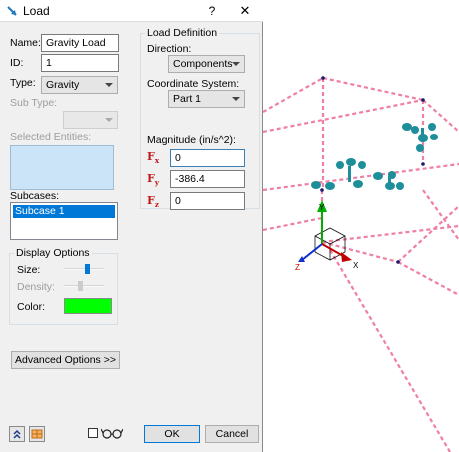  What do you see at coordinates (245, 11) in the screenshot?
I see `close-button: ✕` at bounding box center [245, 11].